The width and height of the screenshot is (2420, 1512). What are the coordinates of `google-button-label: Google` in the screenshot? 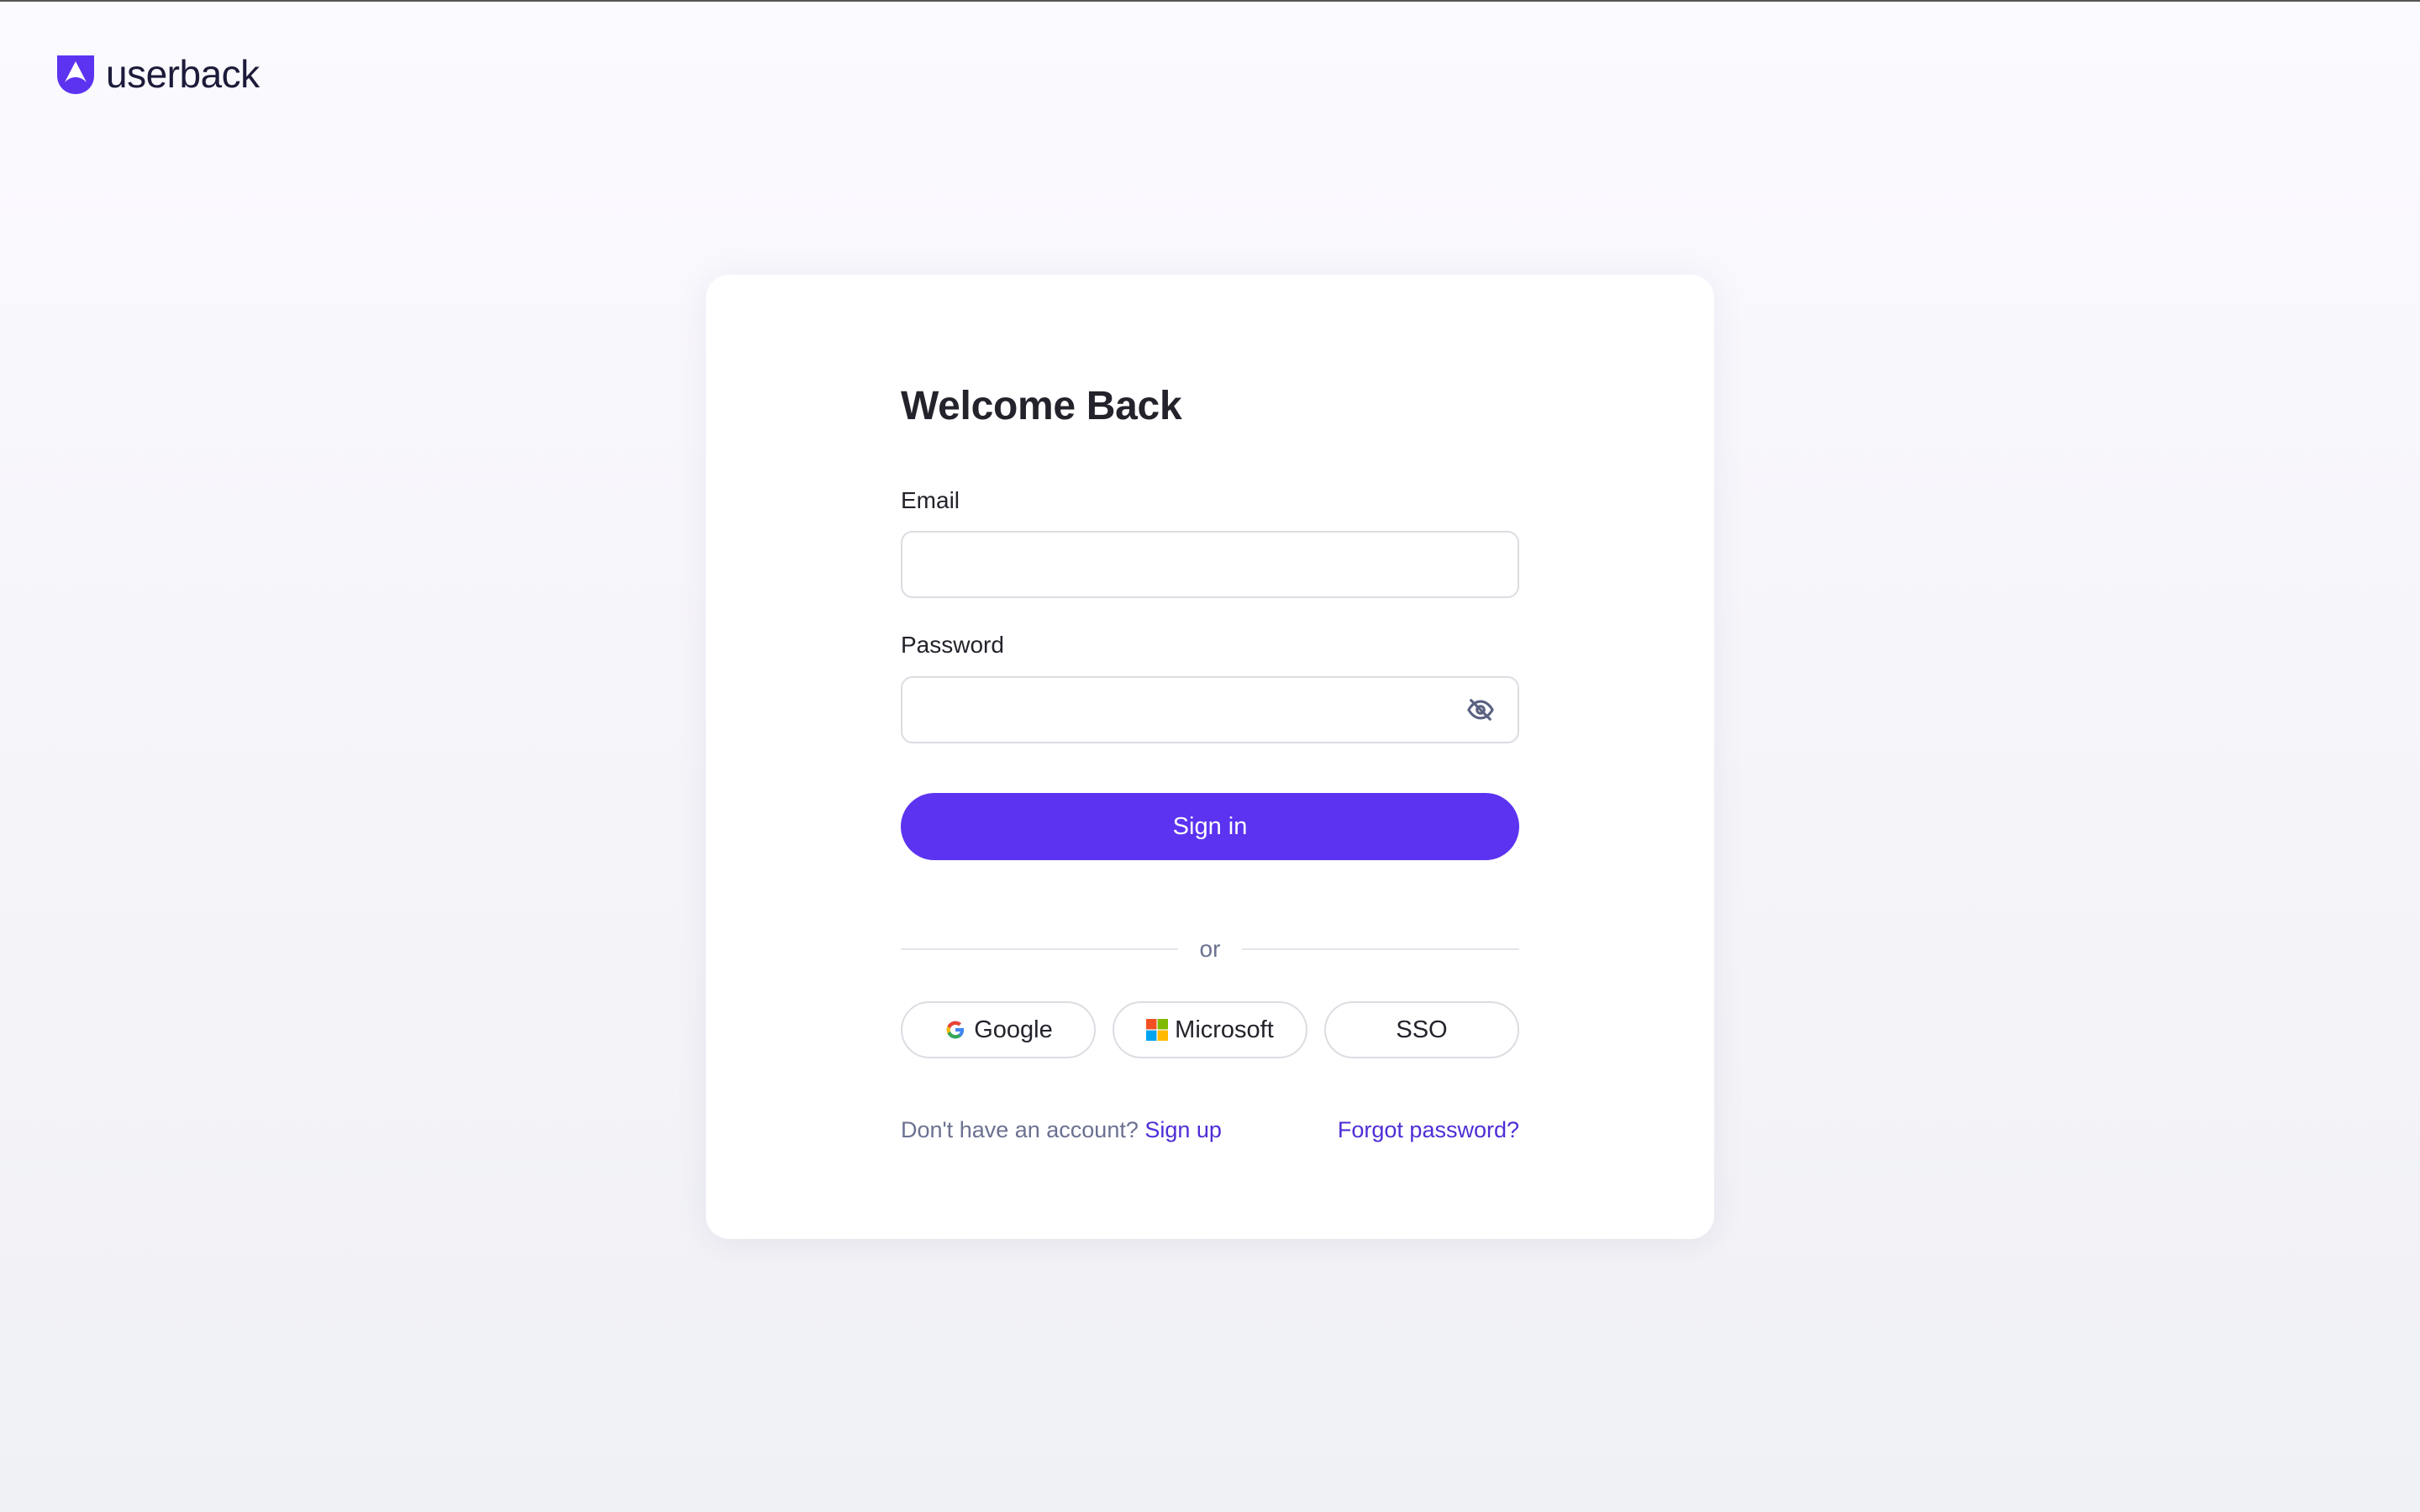 It's located at (1014, 1029).